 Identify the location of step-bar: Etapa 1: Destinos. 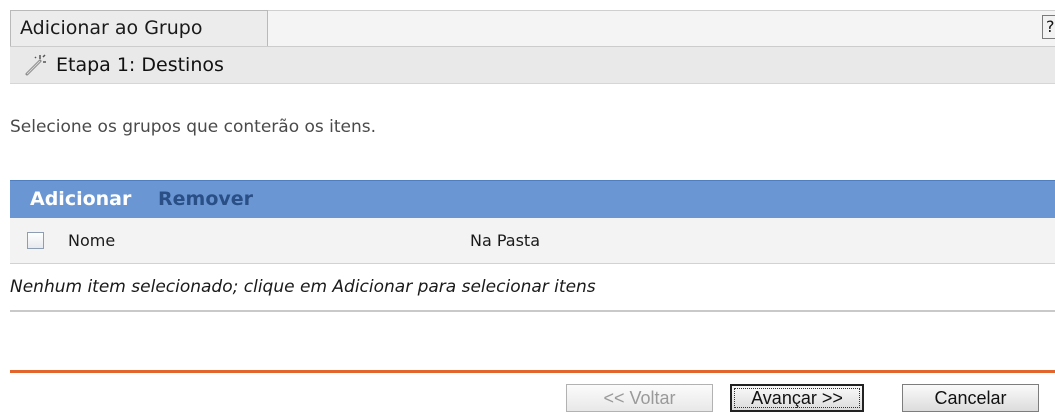
(532, 65).